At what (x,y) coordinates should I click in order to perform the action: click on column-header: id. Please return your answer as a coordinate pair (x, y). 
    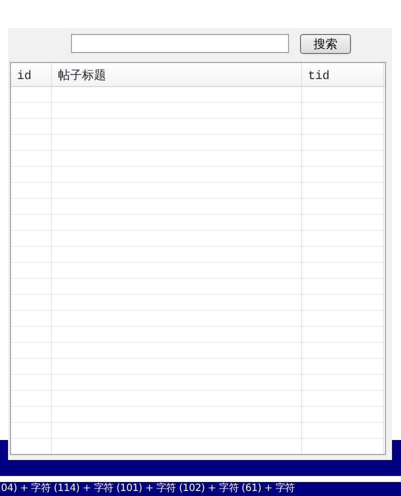
    Looking at the image, I should click on (31, 74).